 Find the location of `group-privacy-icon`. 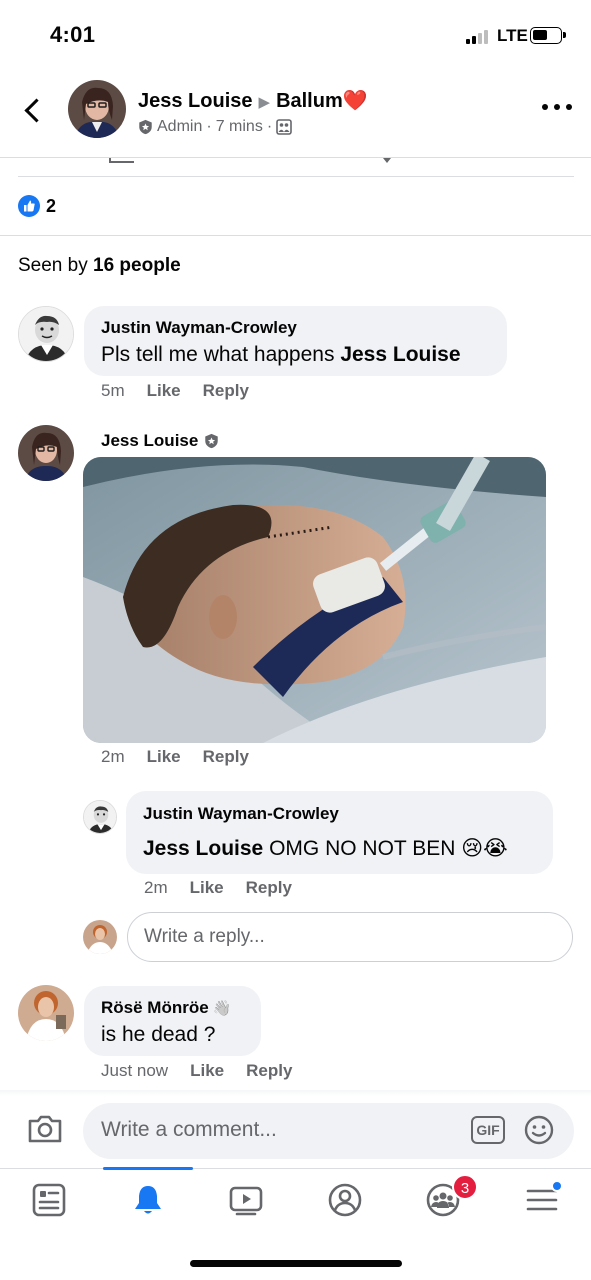

group-privacy-icon is located at coordinates (284, 127).